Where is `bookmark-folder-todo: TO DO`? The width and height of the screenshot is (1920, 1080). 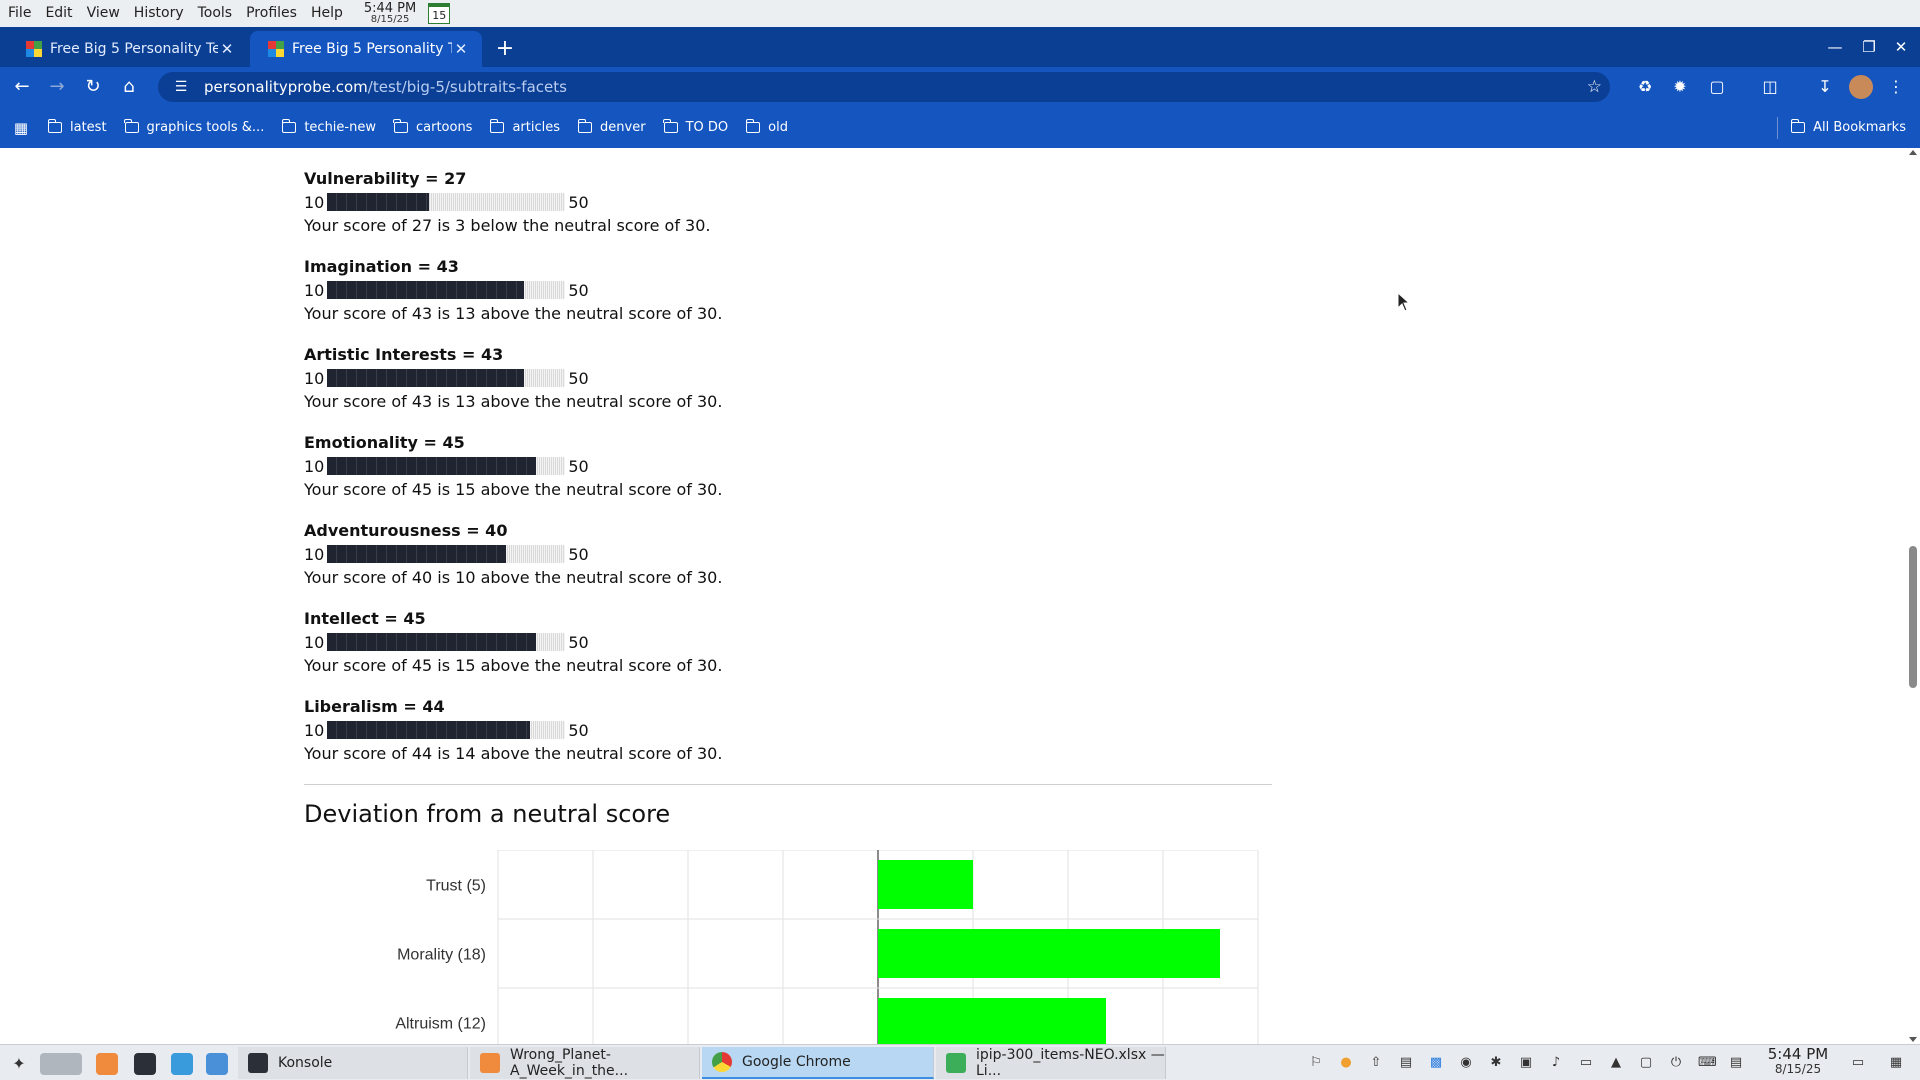 bookmark-folder-todo: TO DO is located at coordinates (695, 127).